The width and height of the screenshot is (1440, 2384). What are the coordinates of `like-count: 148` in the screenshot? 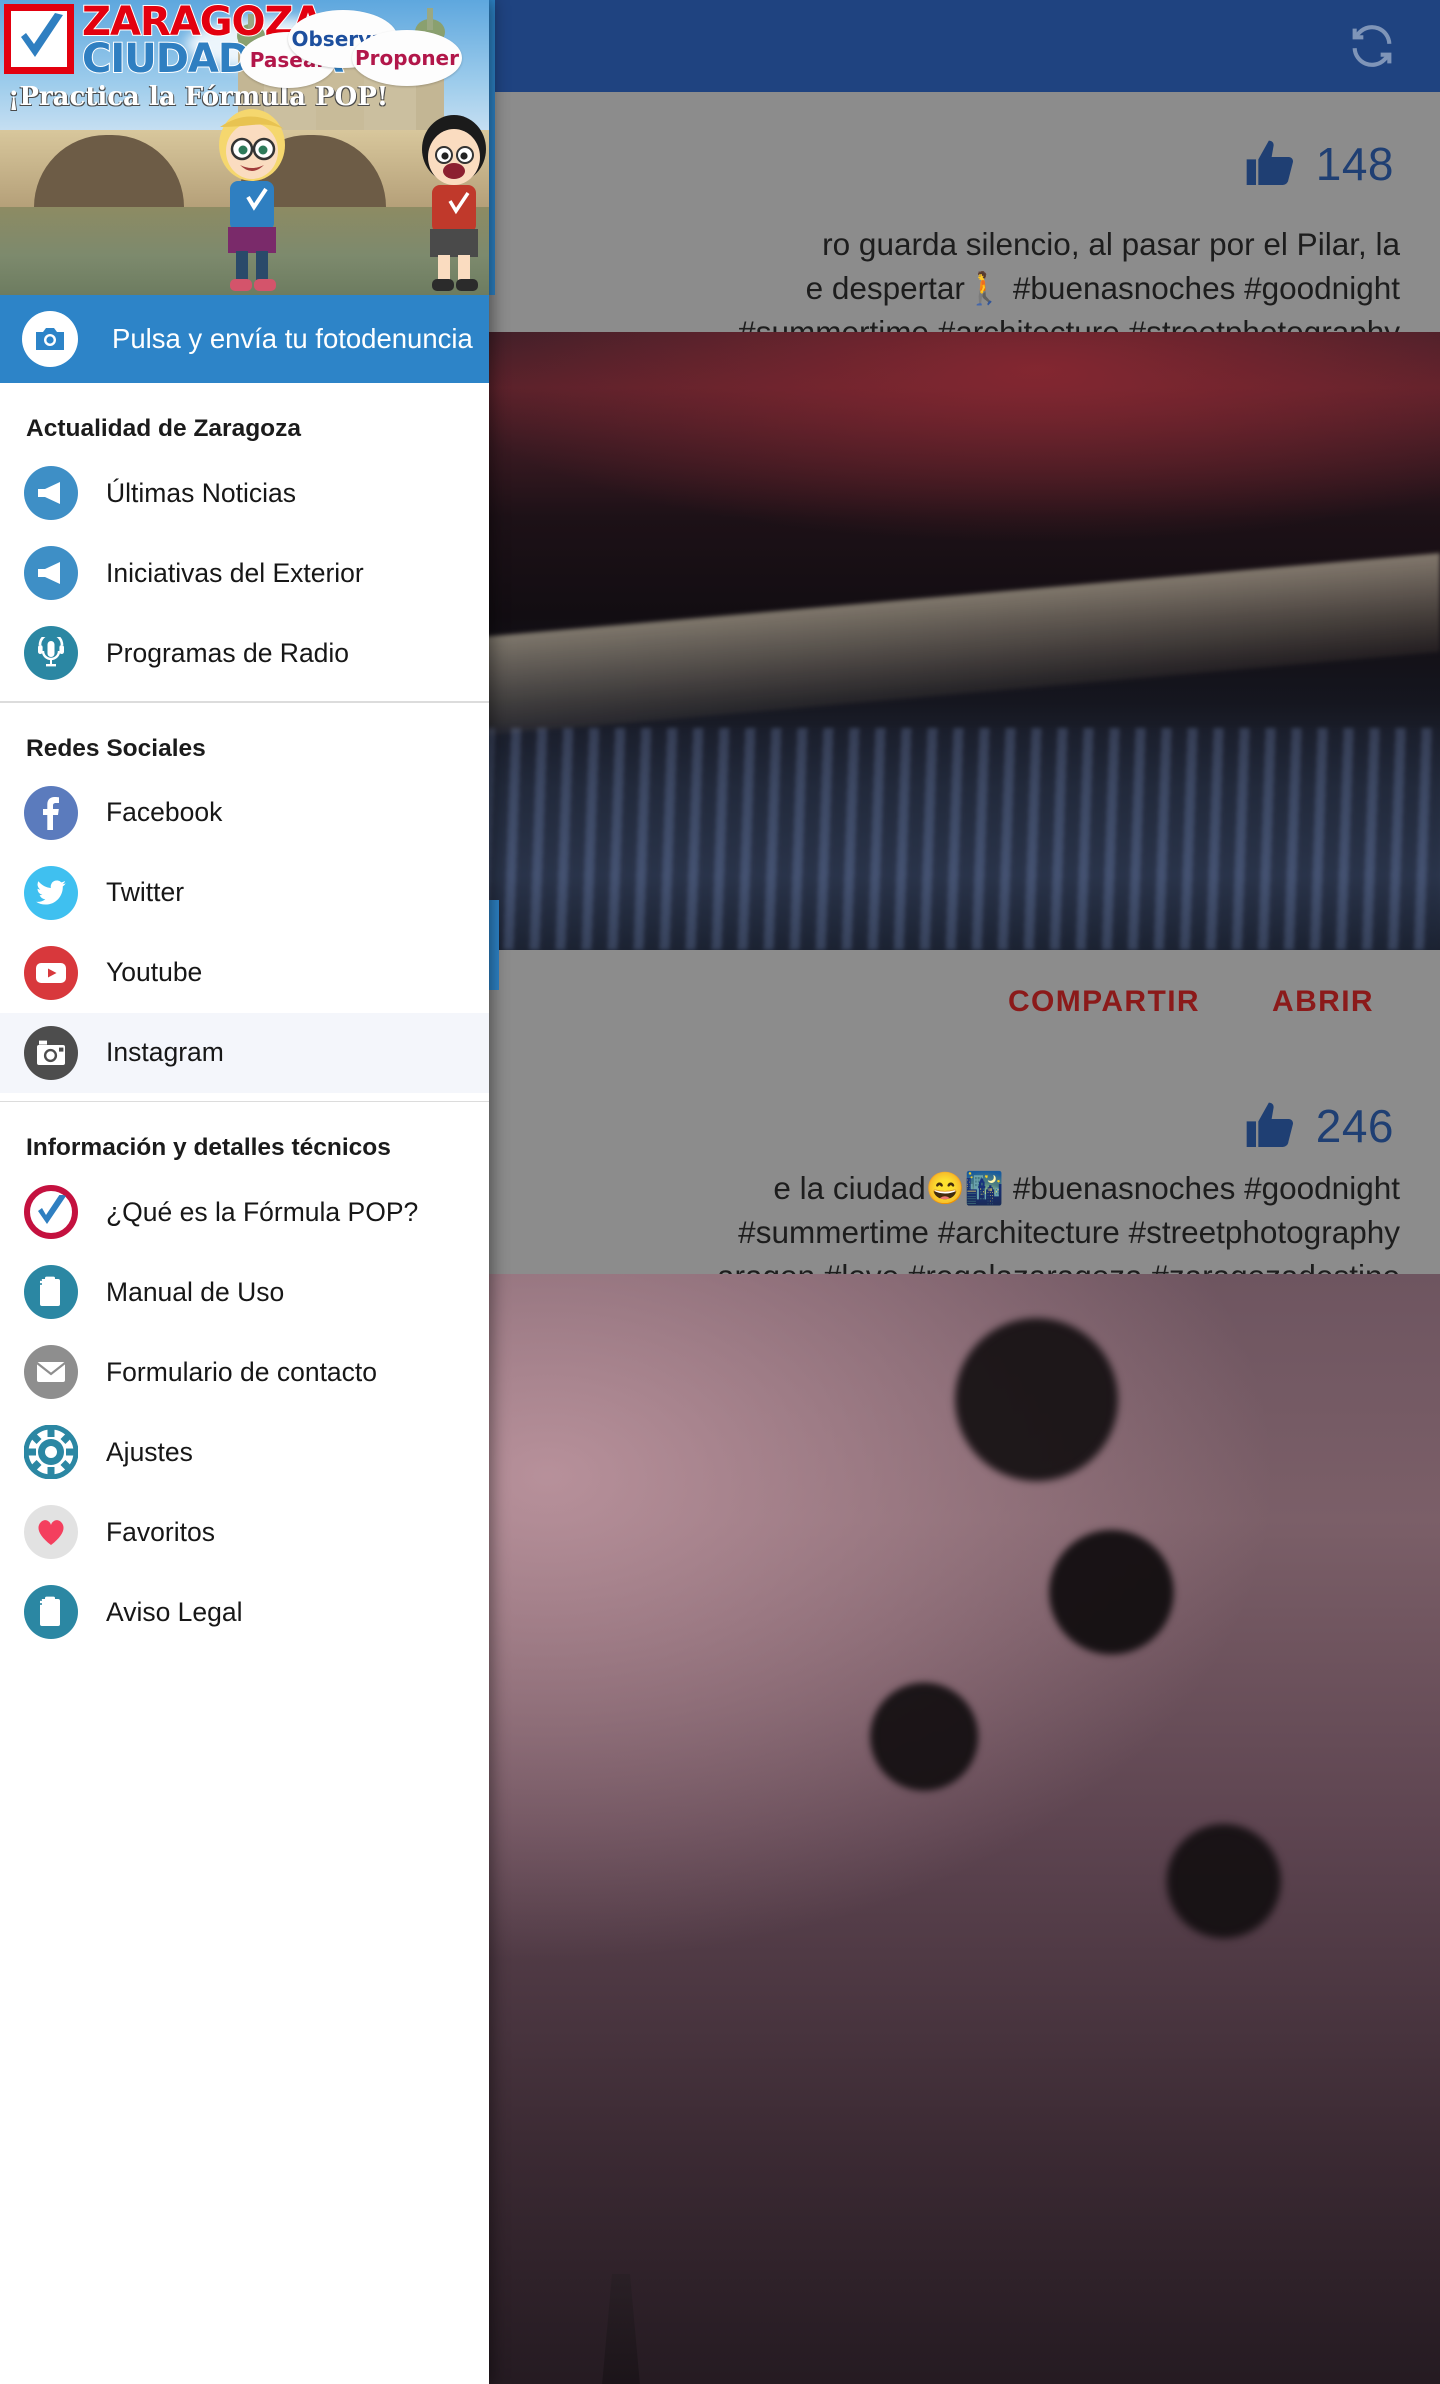 It's located at (1354, 164).